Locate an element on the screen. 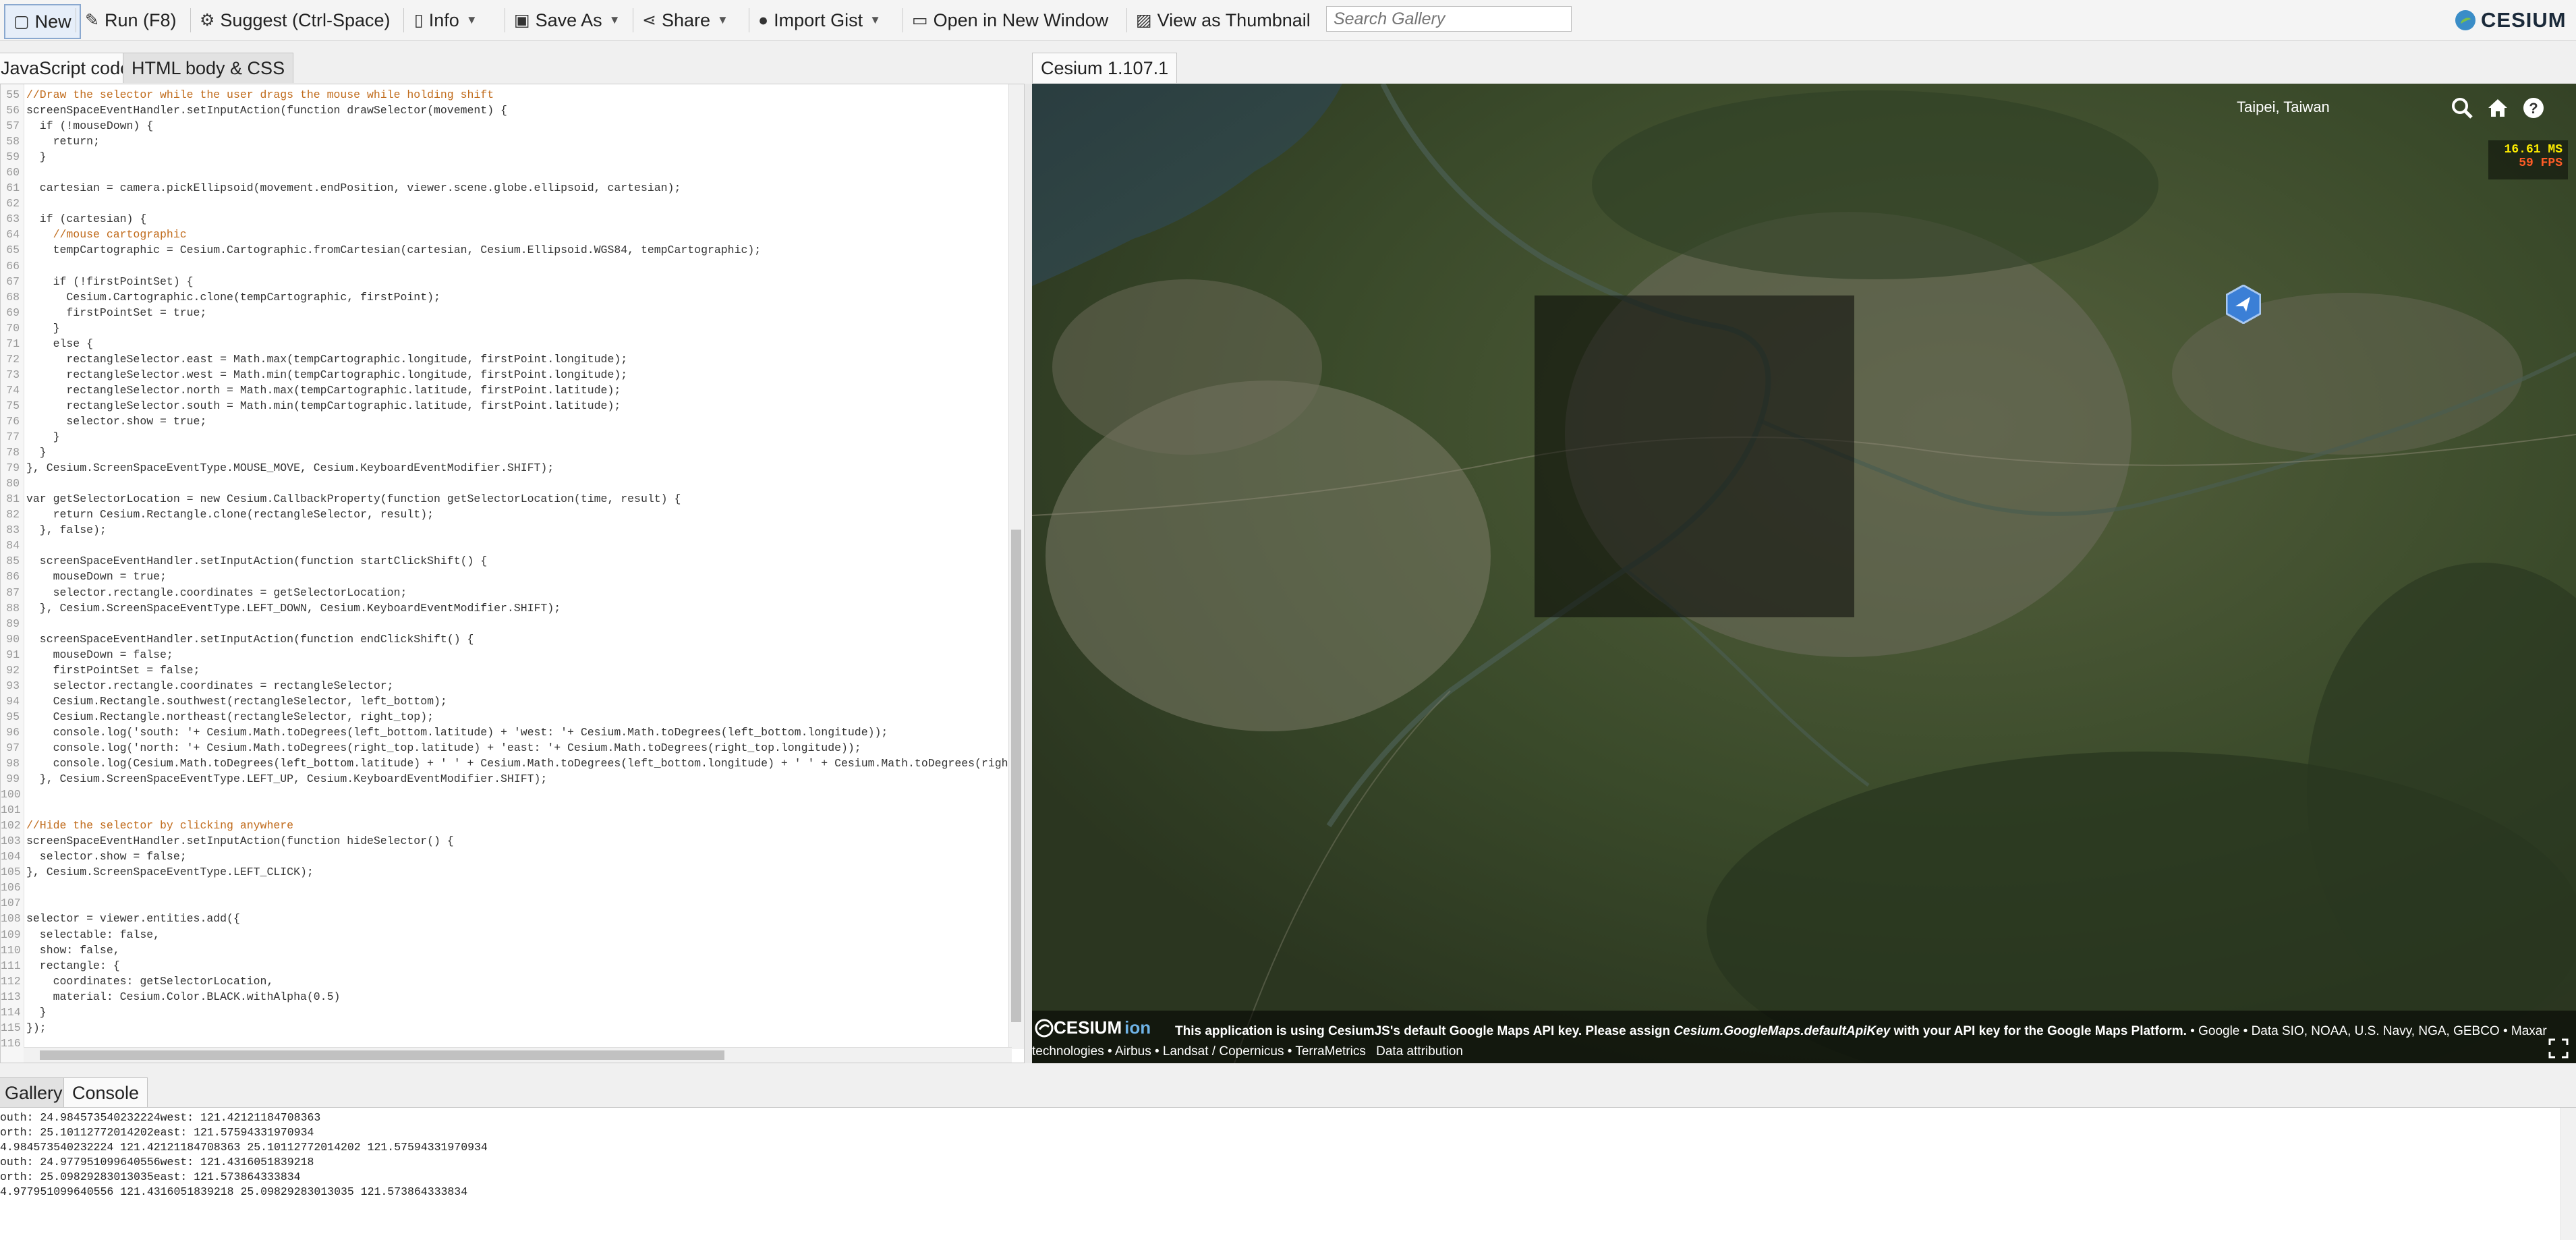  code-line: 107 is located at coordinates (505, 903).